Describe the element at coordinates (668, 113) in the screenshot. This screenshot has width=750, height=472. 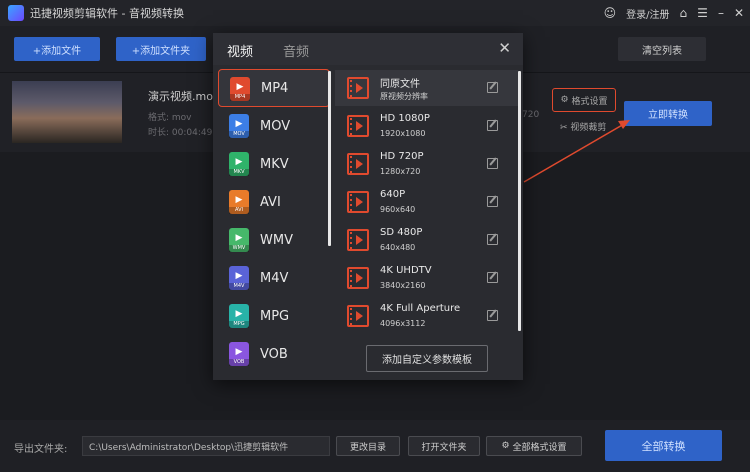
I see `convert-now-button: 立即转换` at that location.